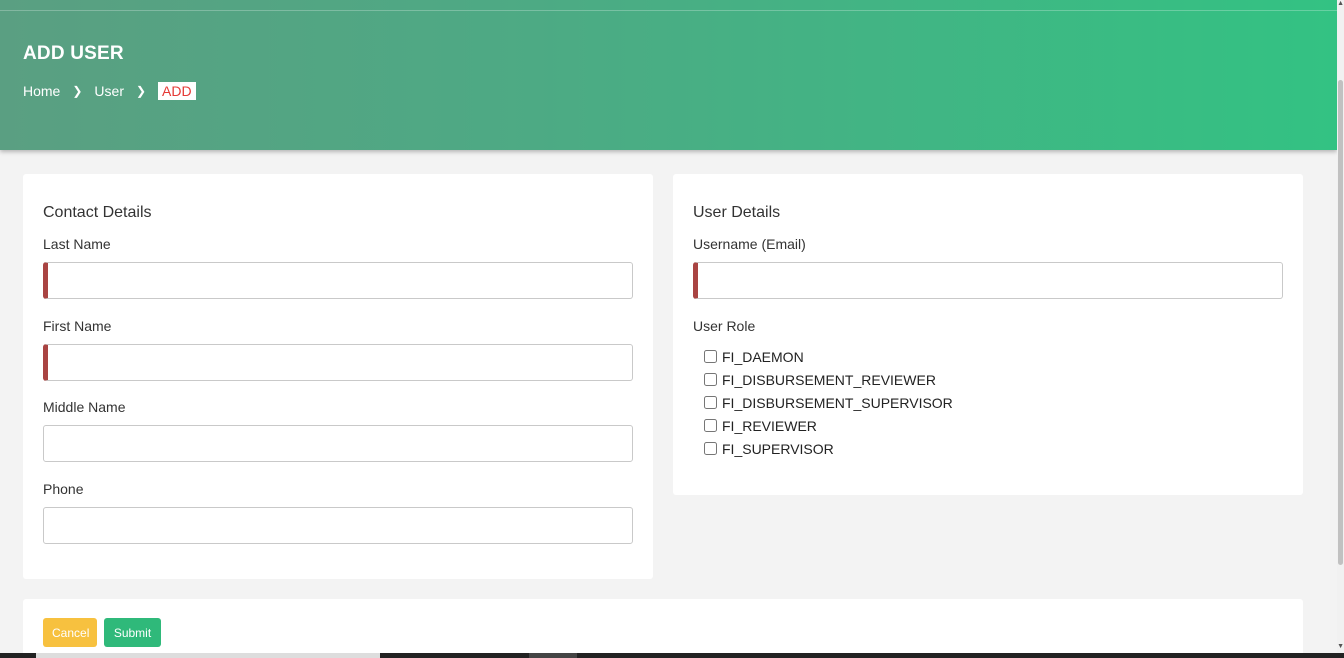  What do you see at coordinates (724, 326) in the screenshot?
I see `user-role-label: User Role` at bounding box center [724, 326].